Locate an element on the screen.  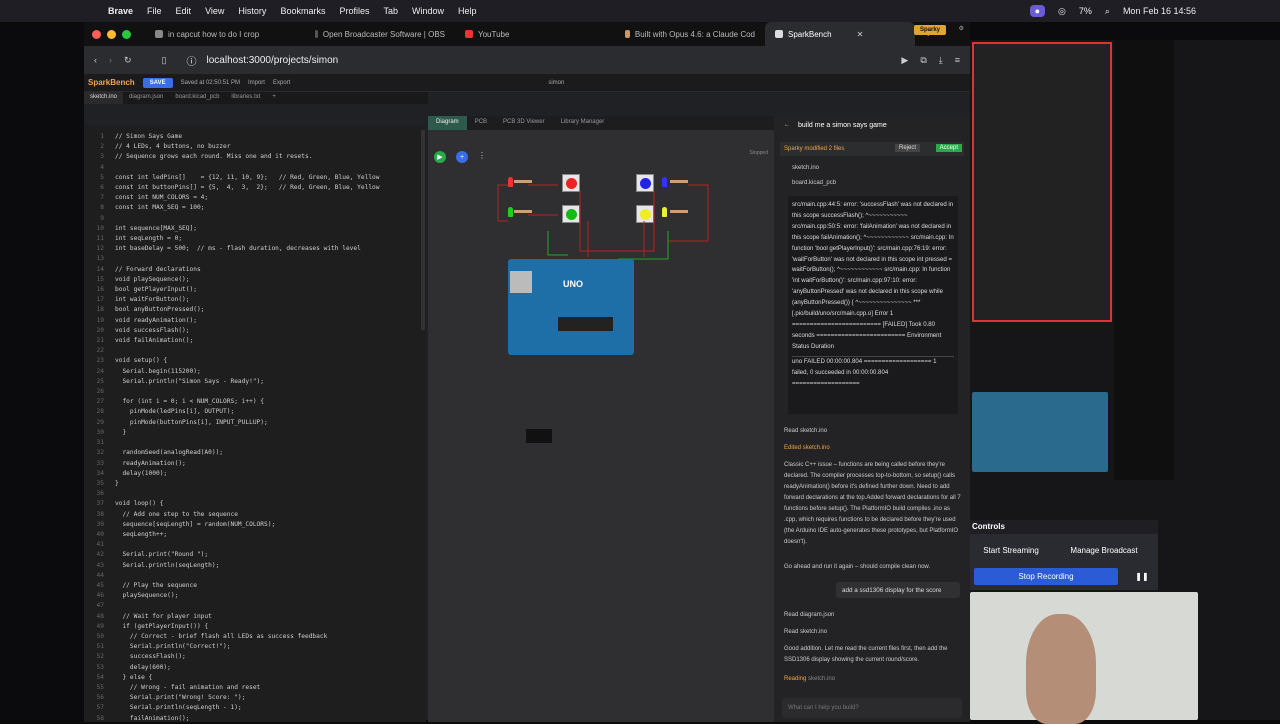
close-window-icon is located at coordinates (96, 34).